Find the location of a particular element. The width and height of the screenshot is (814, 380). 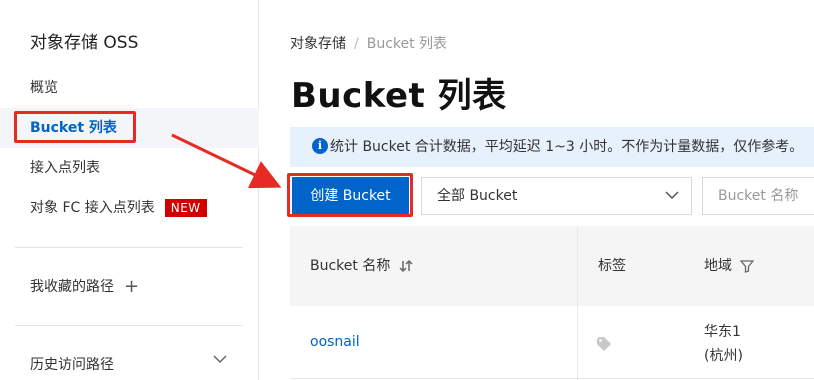

column-header-bucket-name: Bucket 名称 is located at coordinates (361, 266).